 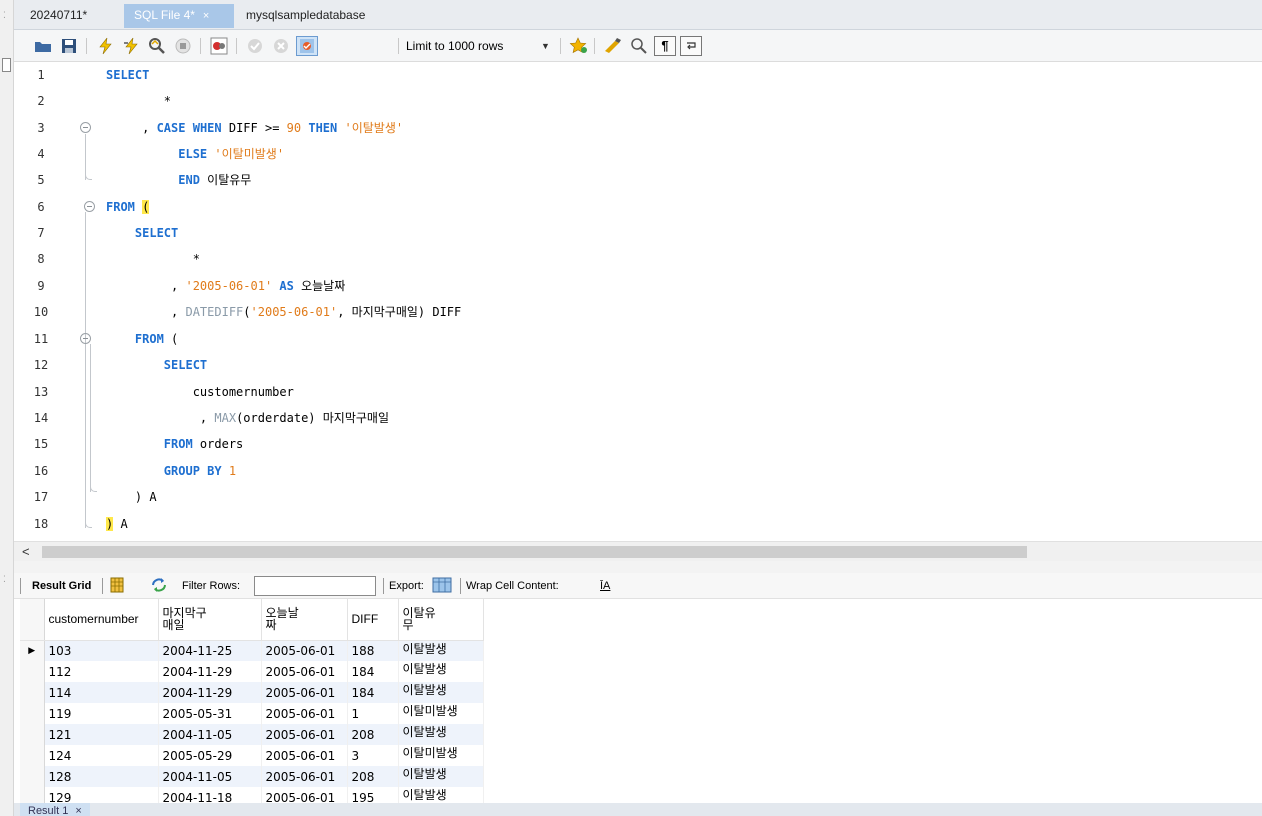 What do you see at coordinates (6, 65) in the screenshot?
I see `collapsed-panel-toggle` at bounding box center [6, 65].